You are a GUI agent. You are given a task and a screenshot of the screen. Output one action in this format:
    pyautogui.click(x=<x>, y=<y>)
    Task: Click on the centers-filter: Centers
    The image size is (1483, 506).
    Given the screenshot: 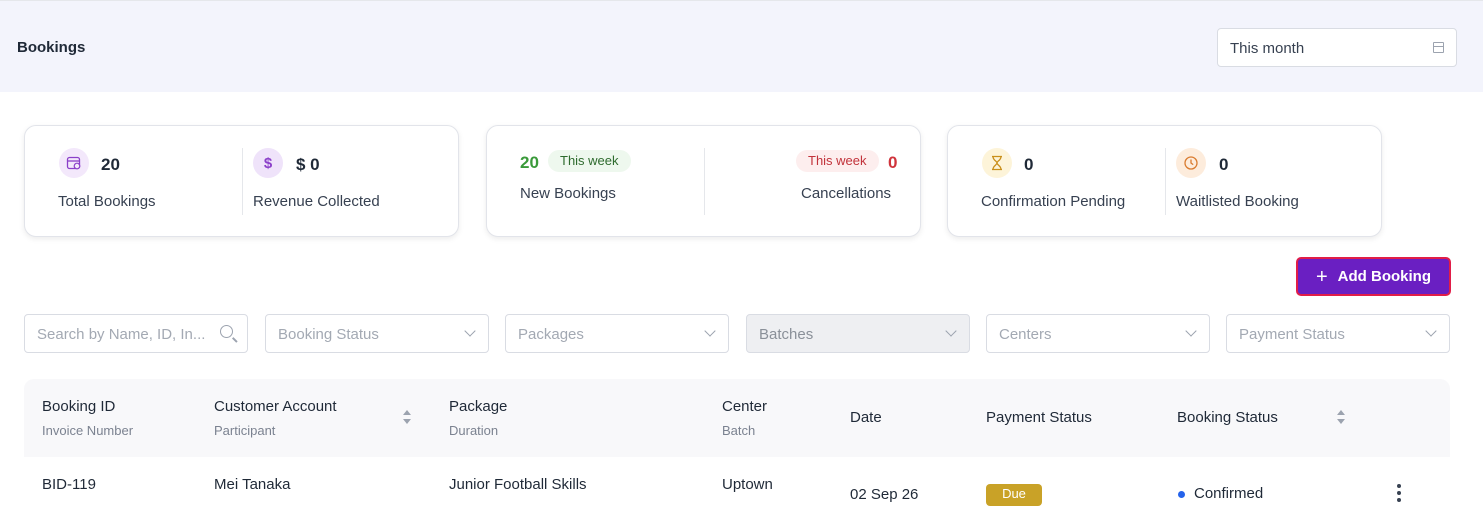 What is the action you would take?
    pyautogui.click(x=1098, y=333)
    